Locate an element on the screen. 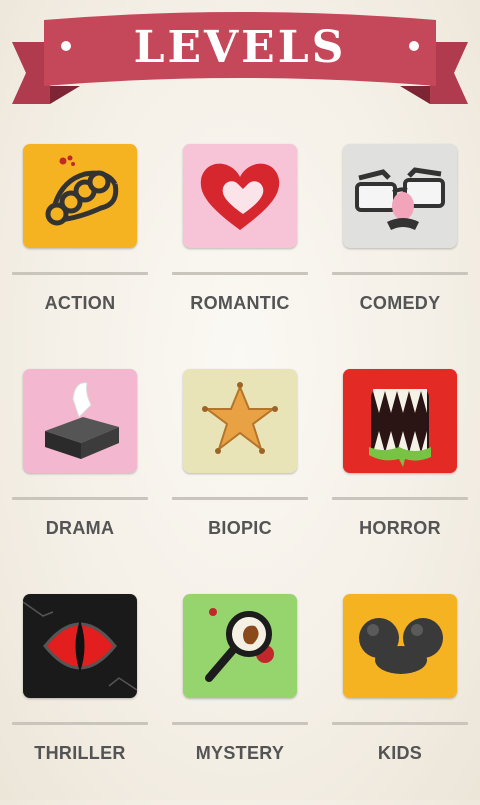 This screenshot has width=480, height=805. level-tile-mystery: MYSTERY is located at coordinates (240, 692).